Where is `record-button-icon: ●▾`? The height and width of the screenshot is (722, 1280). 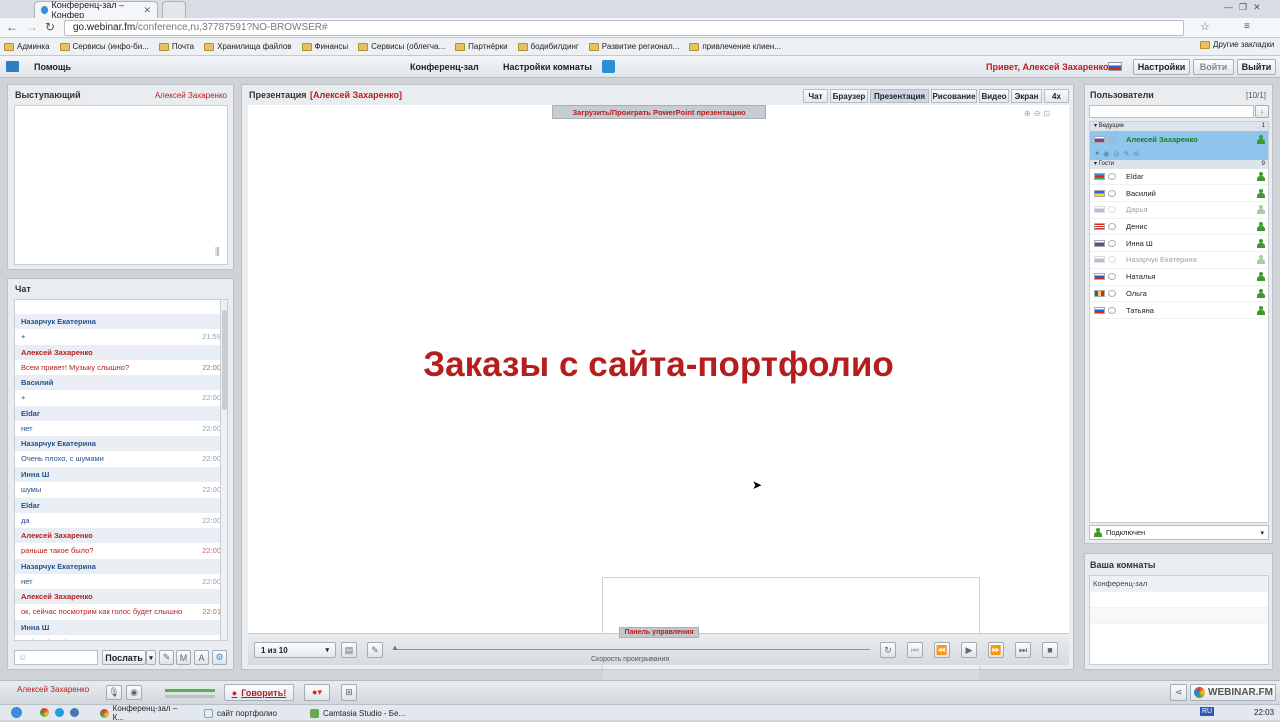
record-button-icon: ●▾ is located at coordinates (317, 692).